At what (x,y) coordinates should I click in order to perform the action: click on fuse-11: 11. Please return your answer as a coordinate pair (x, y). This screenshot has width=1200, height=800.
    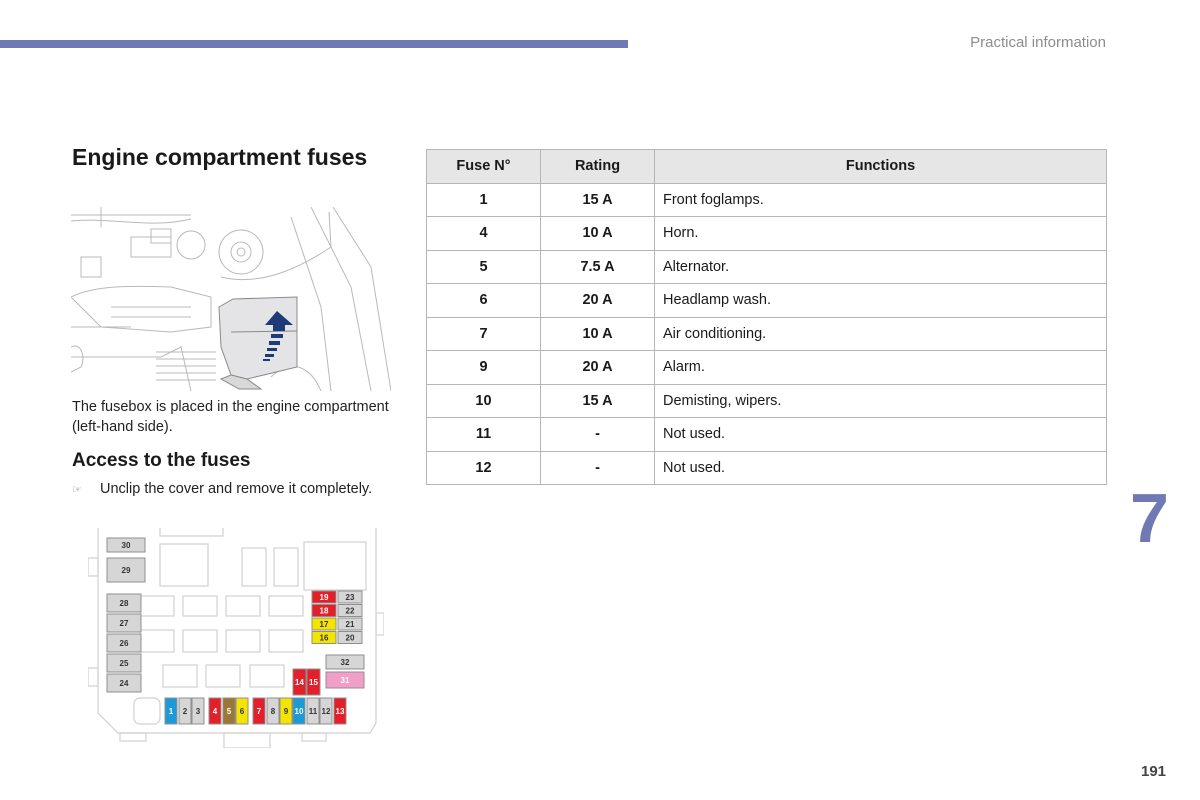
    Looking at the image, I should click on (313, 711).